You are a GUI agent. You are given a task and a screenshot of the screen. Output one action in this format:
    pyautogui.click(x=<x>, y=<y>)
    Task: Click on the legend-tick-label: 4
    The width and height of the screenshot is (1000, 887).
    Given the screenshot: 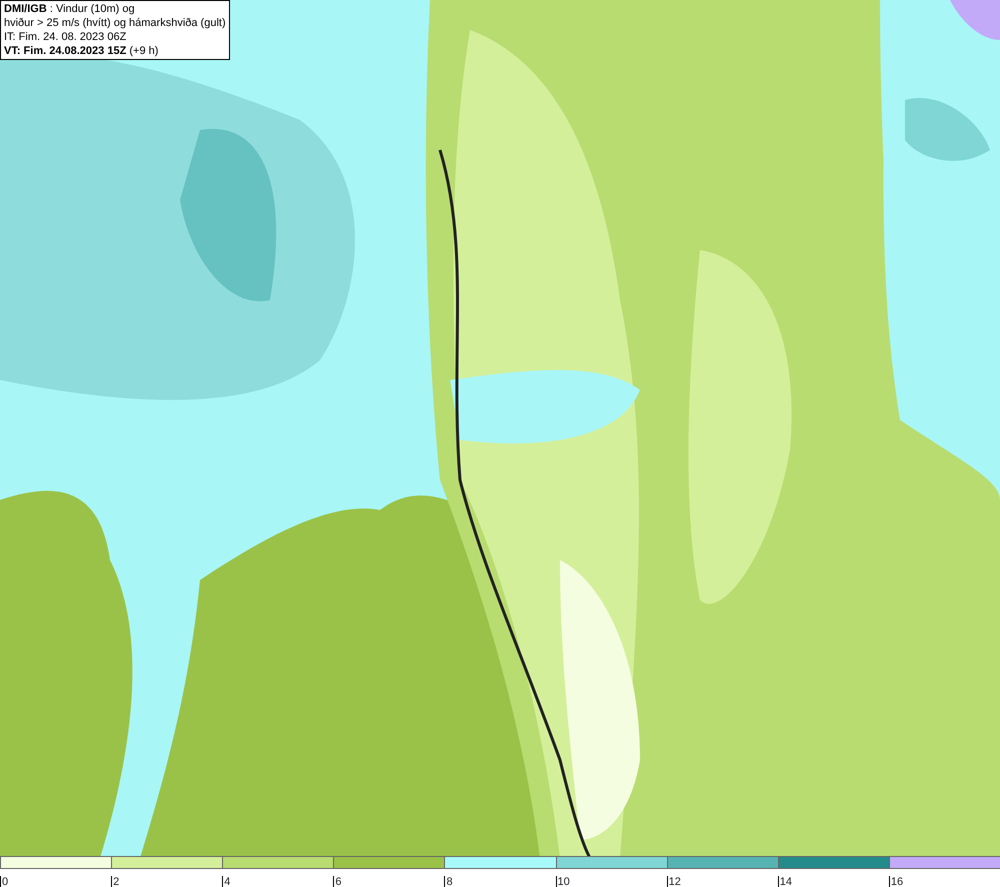 What is the action you would take?
    pyautogui.click(x=226, y=881)
    